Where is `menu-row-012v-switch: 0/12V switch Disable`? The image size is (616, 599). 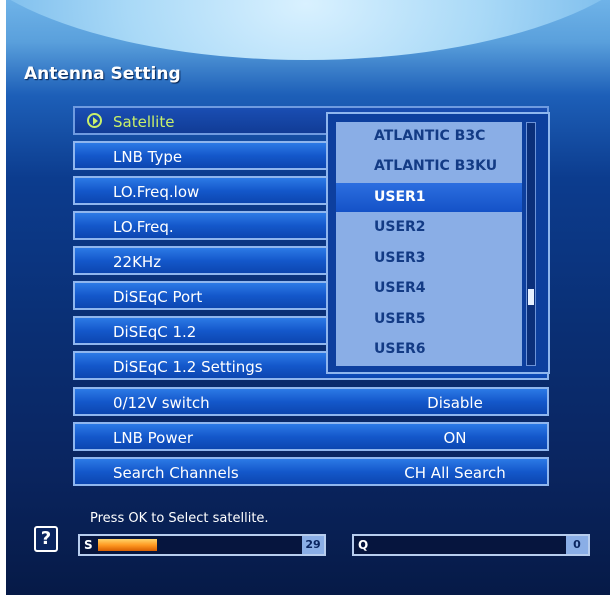 menu-row-012v-switch: 0/12V switch Disable is located at coordinates (311, 401).